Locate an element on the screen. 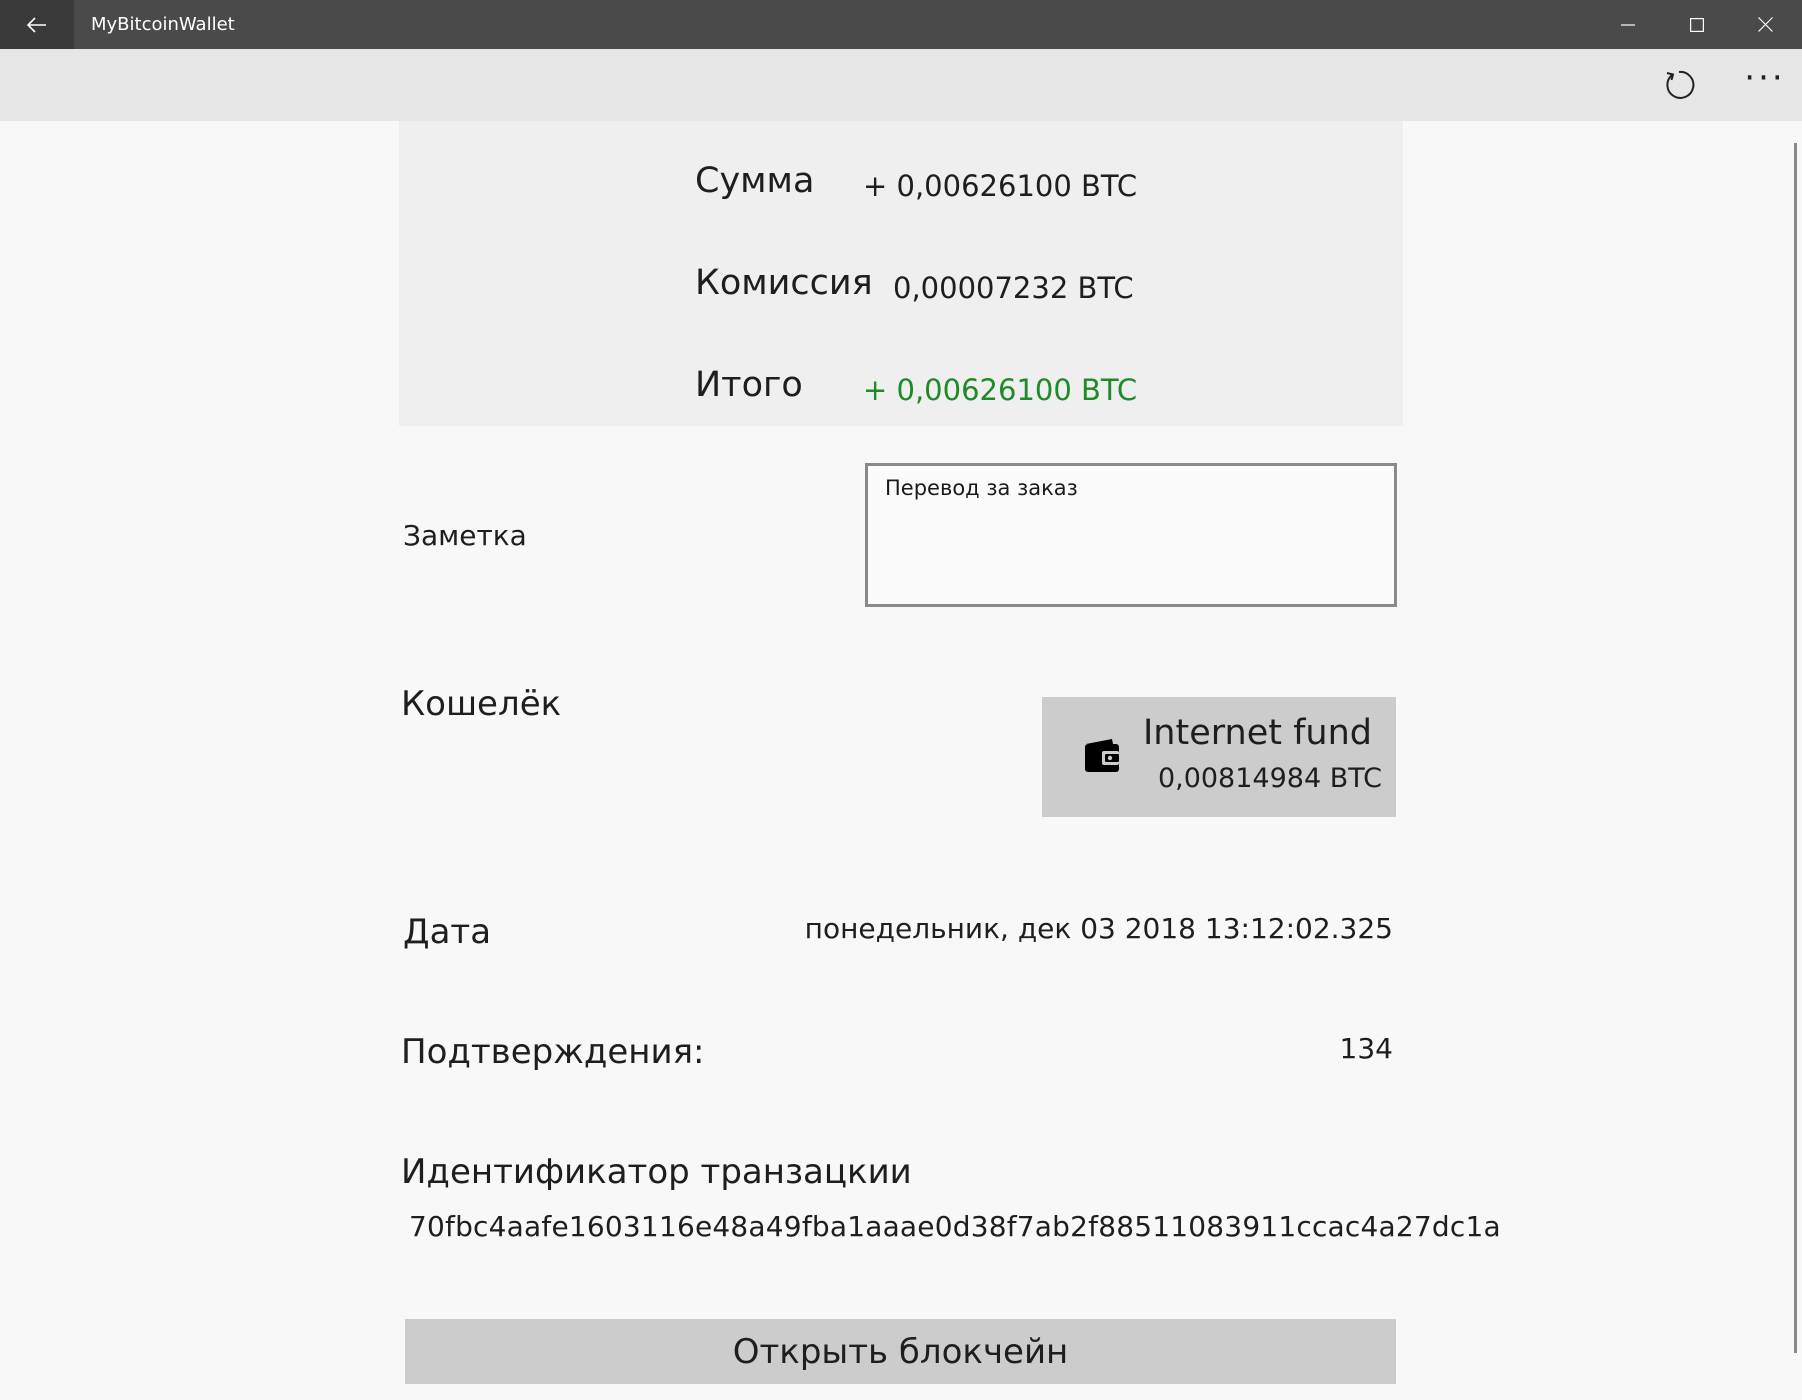 This screenshot has width=1802, height=1400. date-value: понедельник, дек 03 2018 13:12:02.325 is located at coordinates (1098, 928).